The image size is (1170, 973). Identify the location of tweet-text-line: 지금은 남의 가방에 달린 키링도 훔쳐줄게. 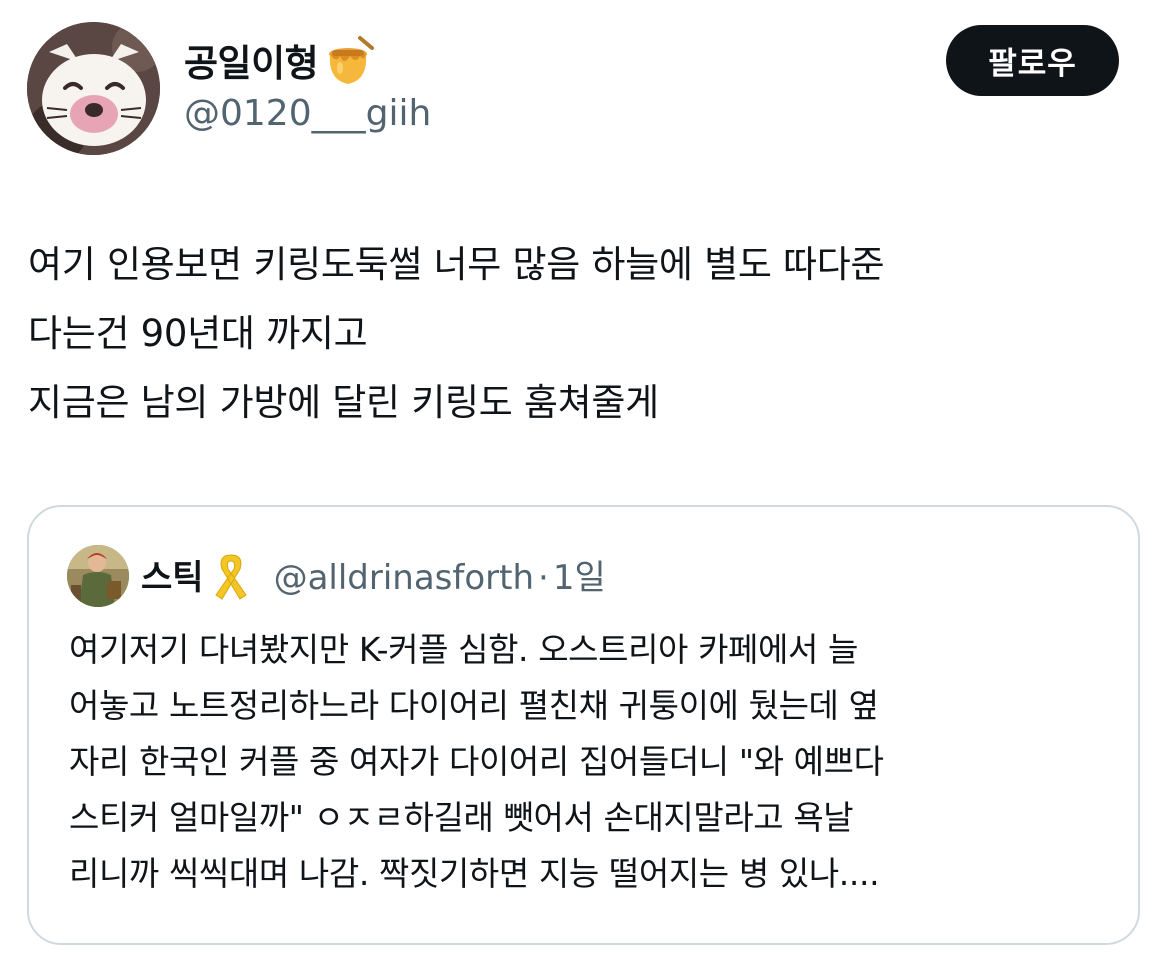
(343, 402).